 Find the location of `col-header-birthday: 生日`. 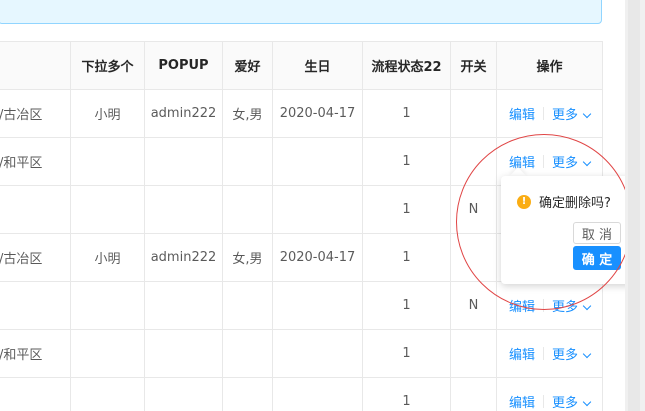

col-header-birthday: 生日 is located at coordinates (317, 65).